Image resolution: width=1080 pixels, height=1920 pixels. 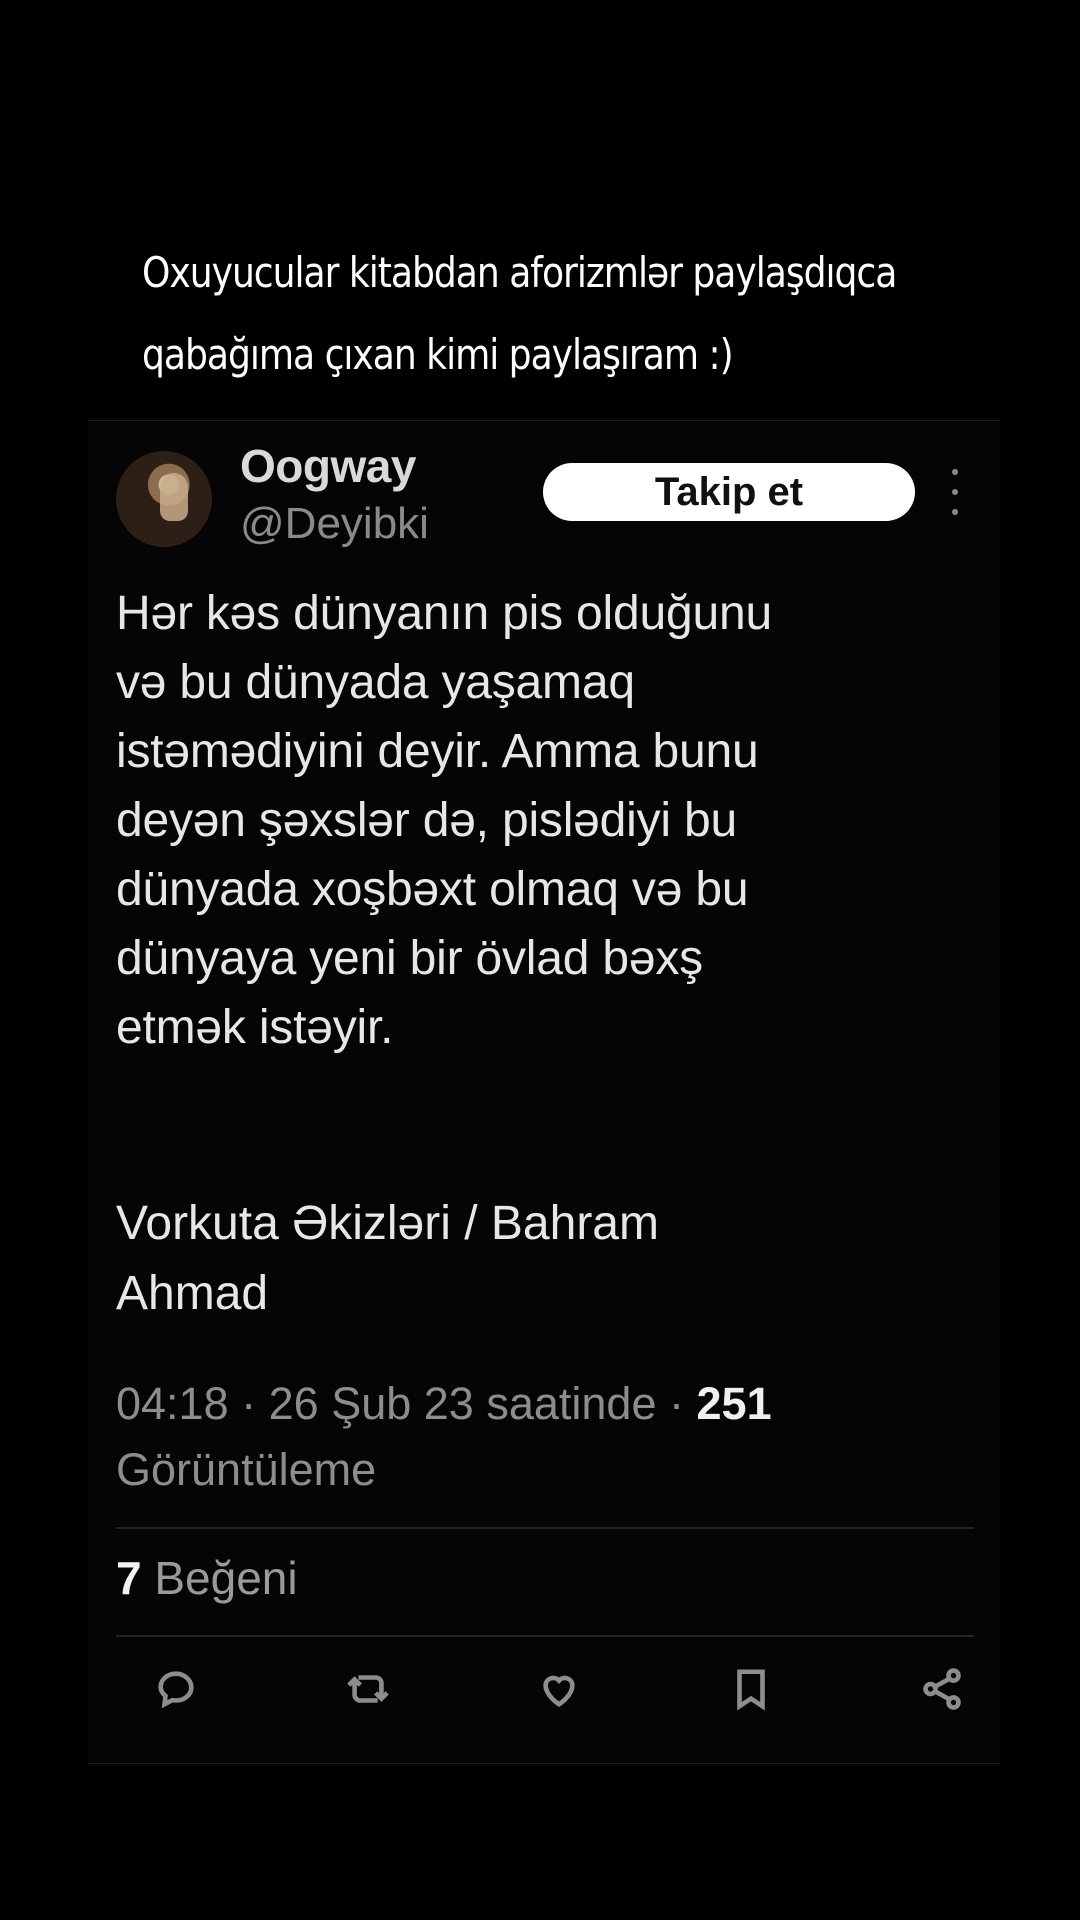 I want to click on action-bar, so click(x=559, y=1689).